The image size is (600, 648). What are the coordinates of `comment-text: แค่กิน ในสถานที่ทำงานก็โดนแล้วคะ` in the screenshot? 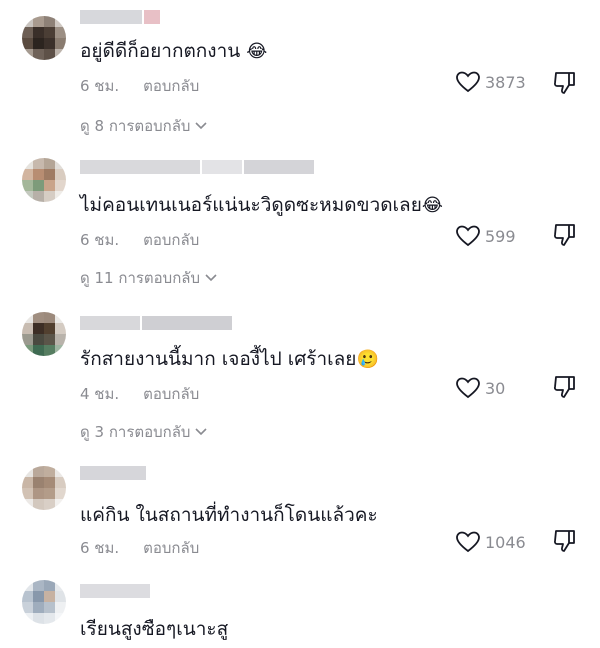 It's located at (229, 515).